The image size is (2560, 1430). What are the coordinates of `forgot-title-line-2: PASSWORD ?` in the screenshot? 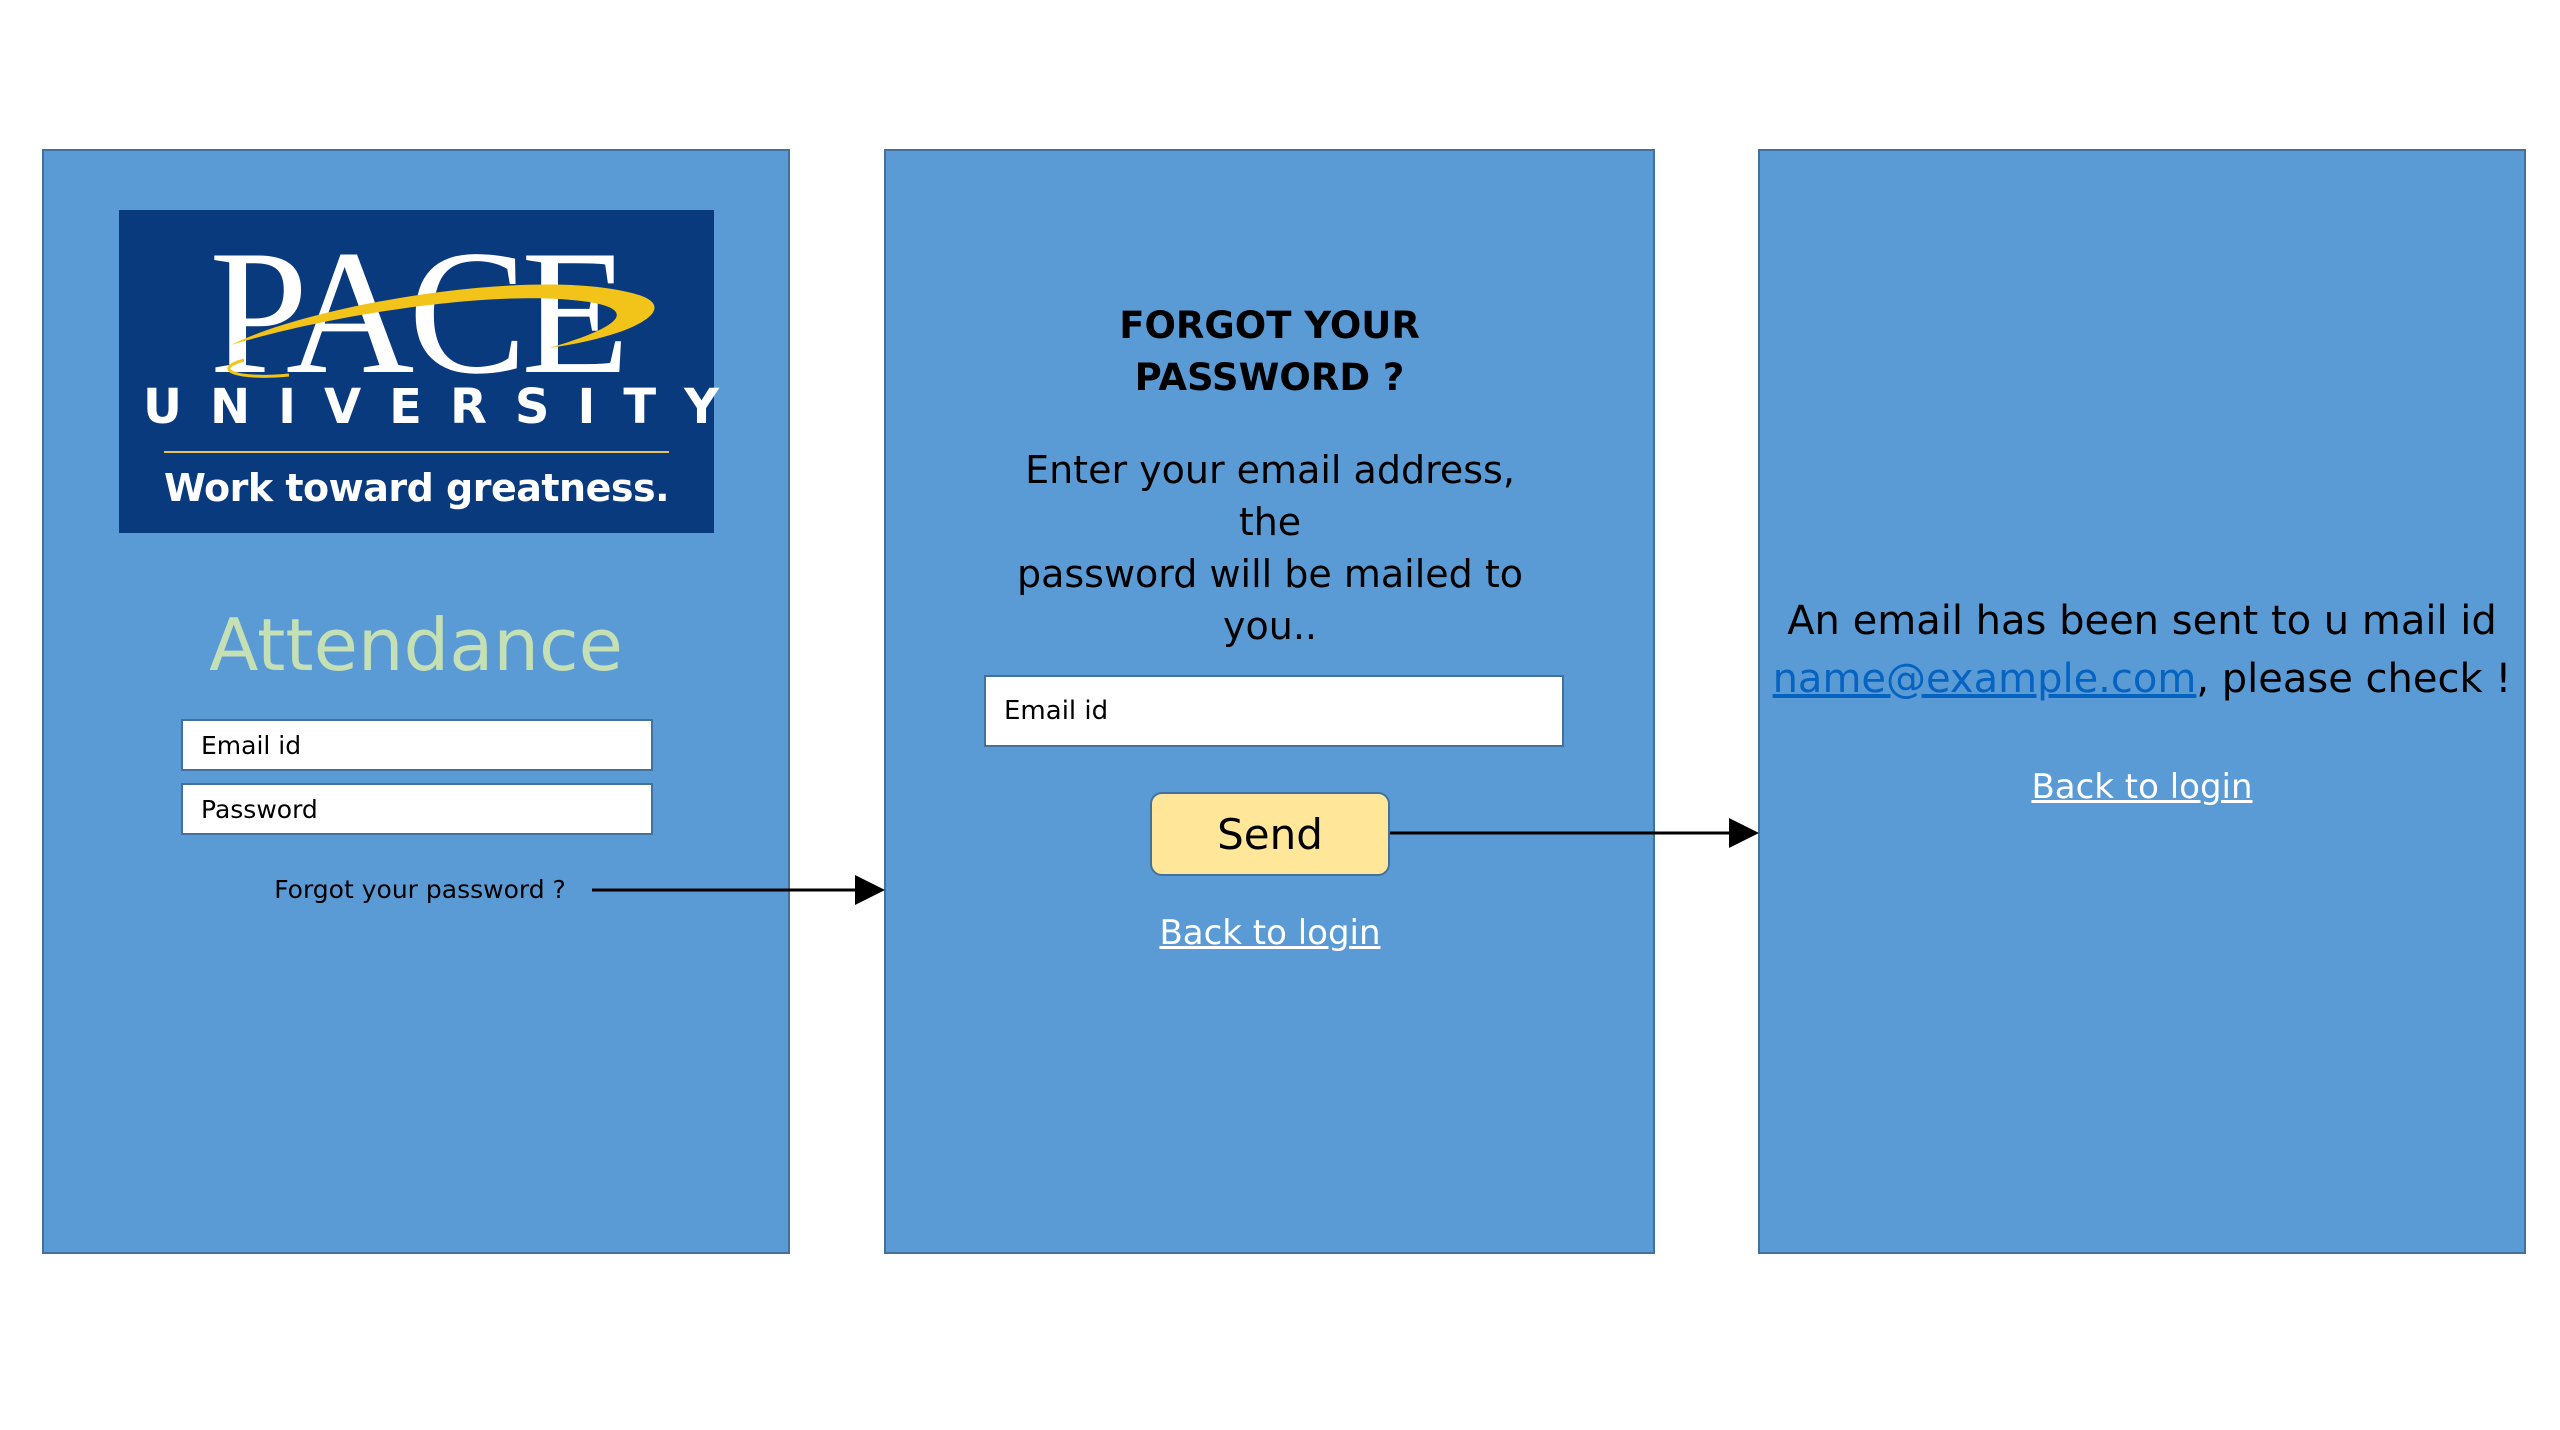 It's located at (1269, 377).